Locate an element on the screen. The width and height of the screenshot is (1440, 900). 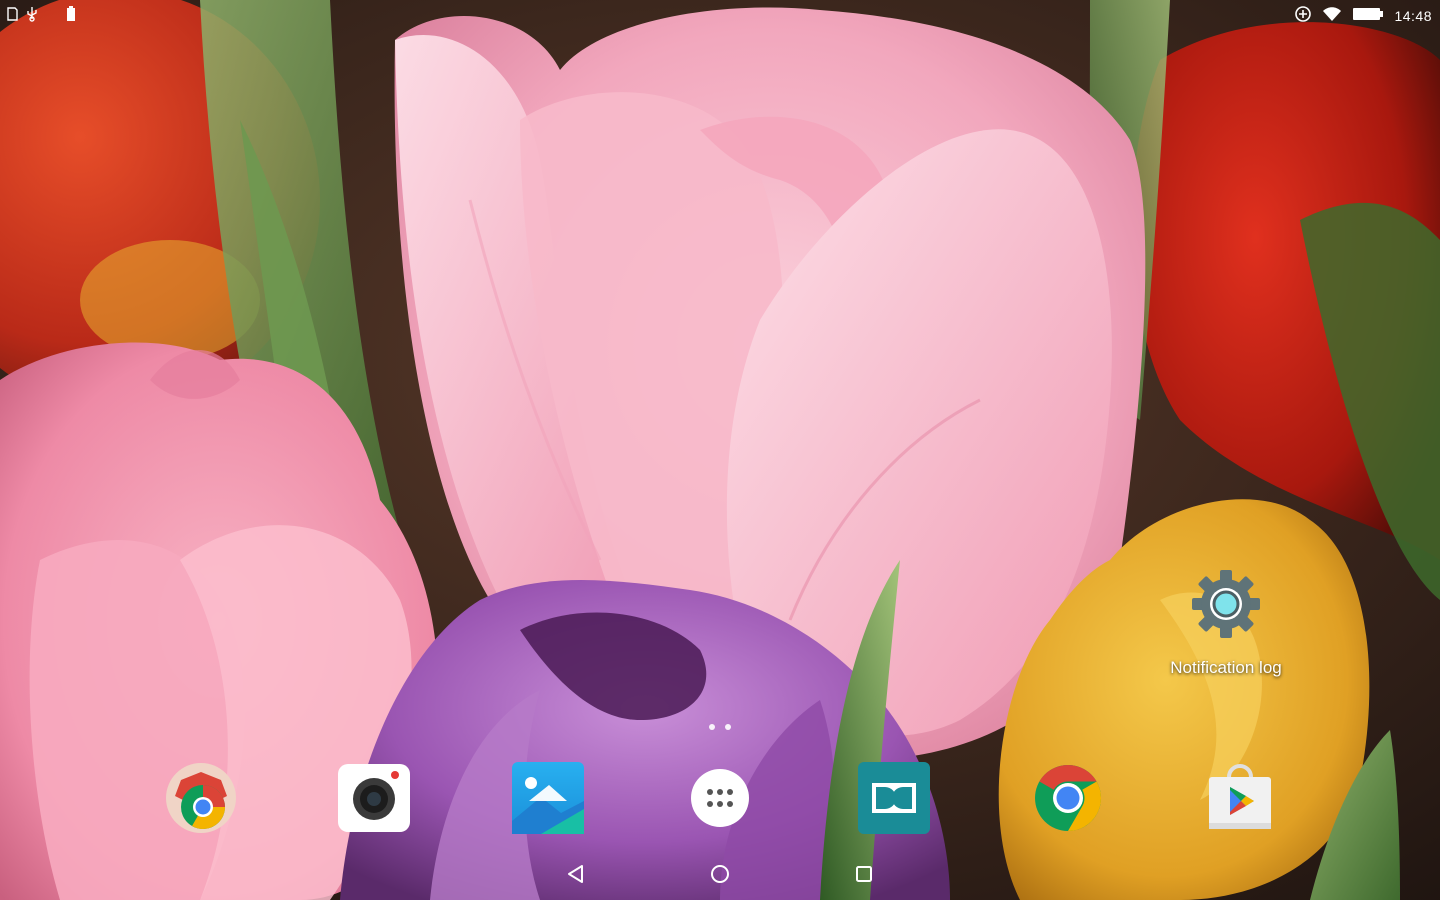
gallery-icon is located at coordinates (548, 798).